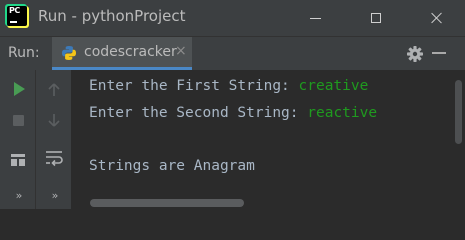  I want to click on play-icon, so click(19, 89).